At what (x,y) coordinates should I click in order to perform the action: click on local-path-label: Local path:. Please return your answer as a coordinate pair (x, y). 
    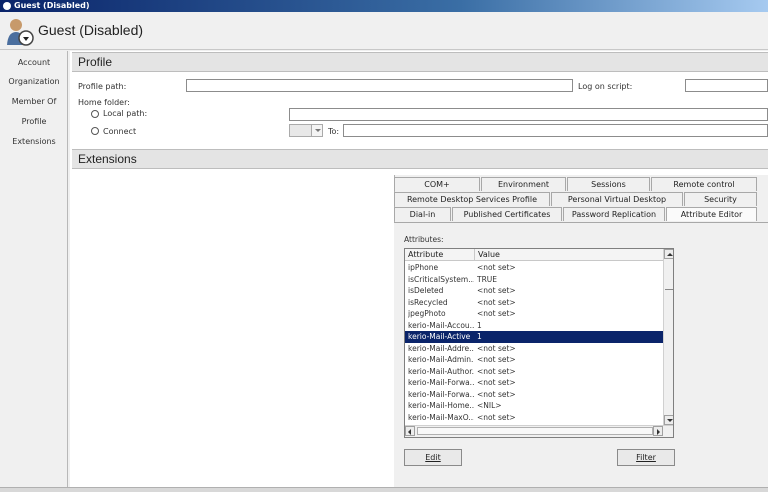
    Looking at the image, I should click on (125, 113).